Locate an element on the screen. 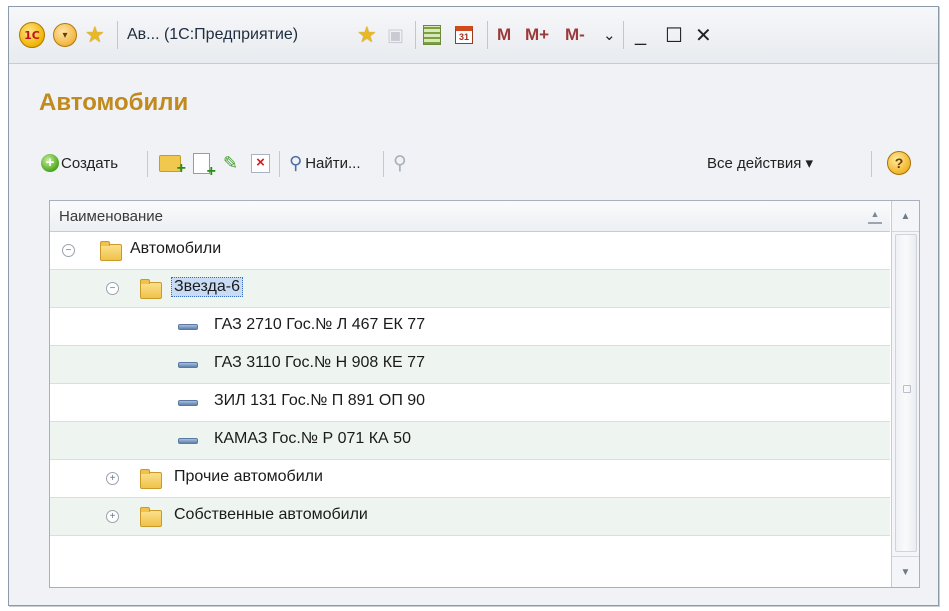 This screenshot has width=949, height=611. menu-arrow-icon: ▾ is located at coordinates (65, 35).